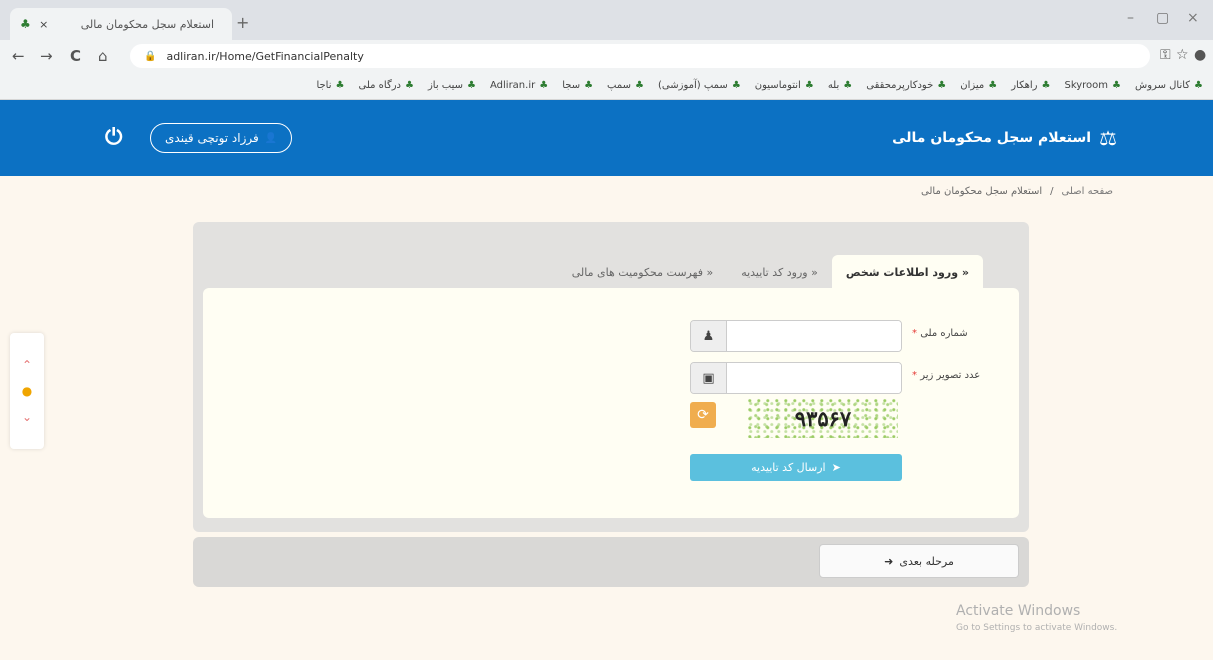 The height and width of the screenshot is (660, 1213). Describe the element at coordinates (242, 22) in the screenshot. I see `new-tab-button: +` at that location.